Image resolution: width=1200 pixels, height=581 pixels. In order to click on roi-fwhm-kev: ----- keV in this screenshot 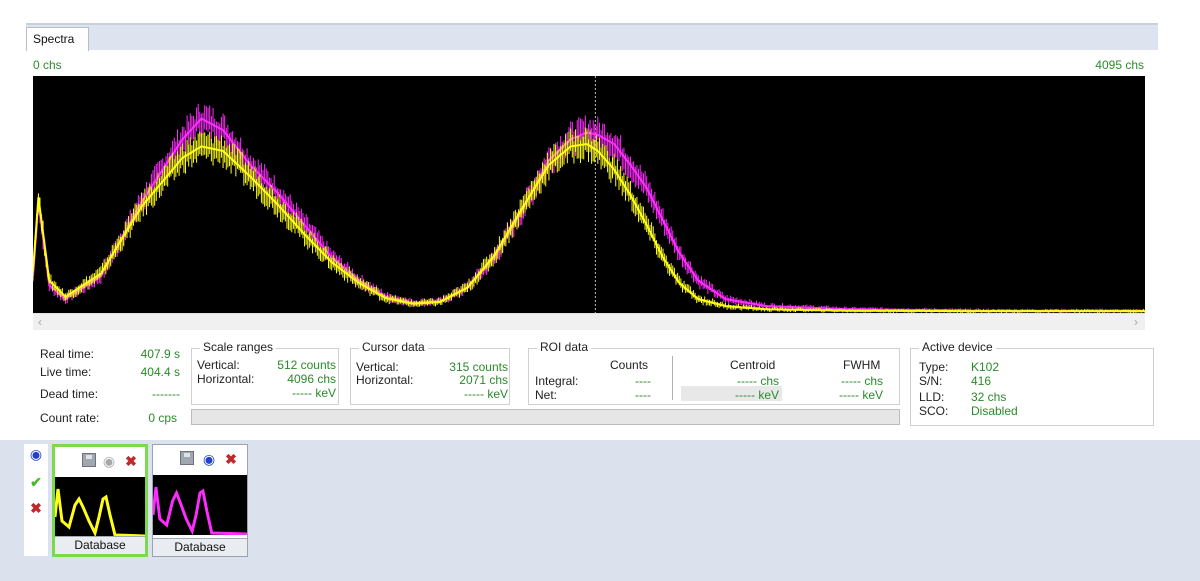, I will do `click(861, 395)`.